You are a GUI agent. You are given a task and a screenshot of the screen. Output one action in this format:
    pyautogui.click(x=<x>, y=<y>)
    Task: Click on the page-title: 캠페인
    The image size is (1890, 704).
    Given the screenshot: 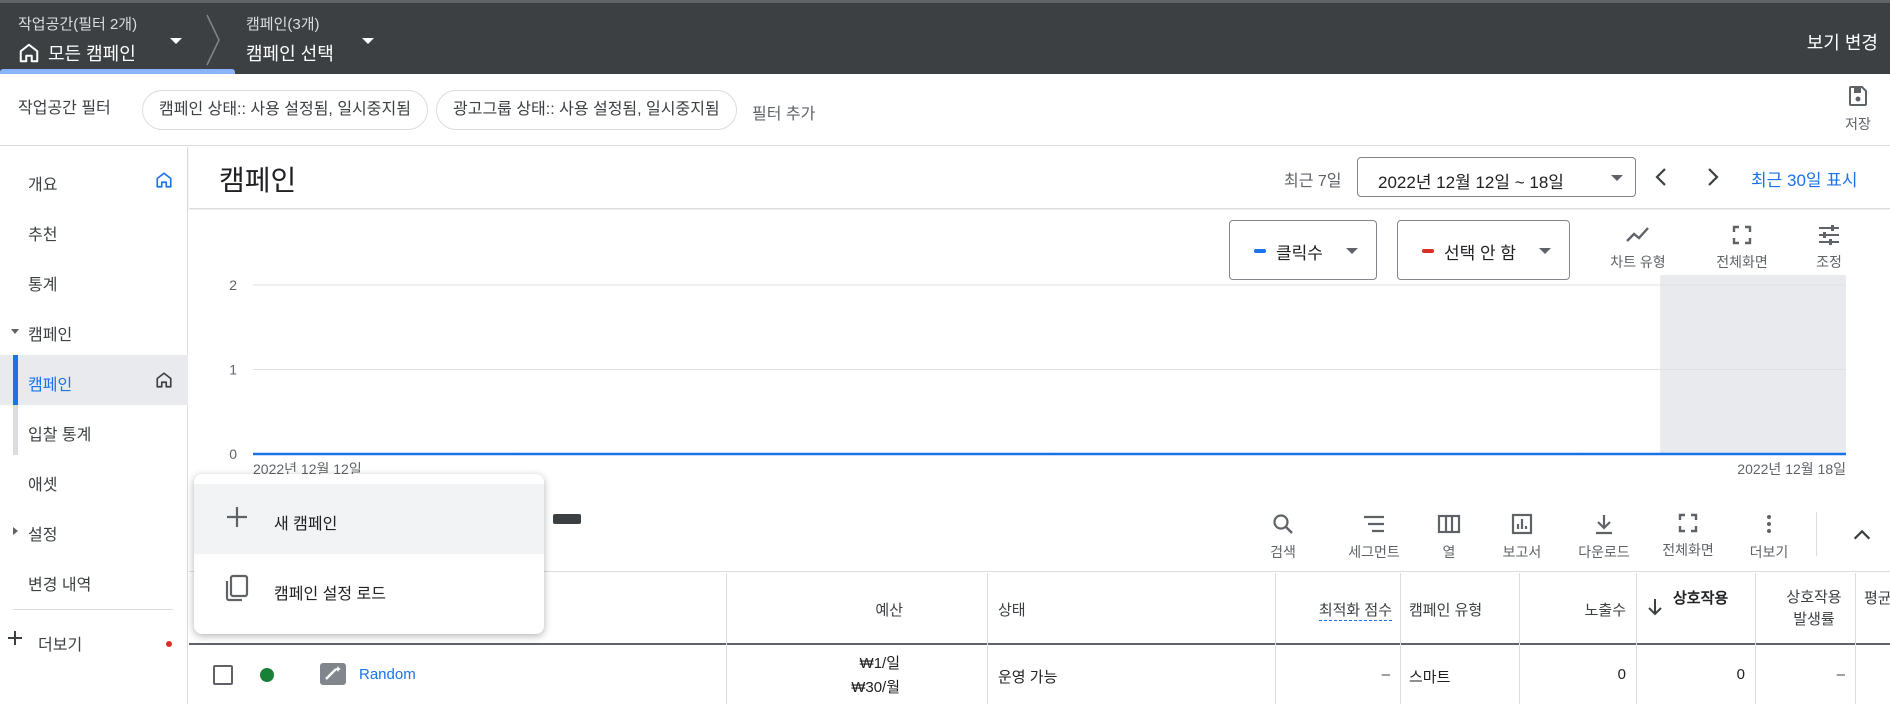 What is the action you would take?
    pyautogui.click(x=258, y=180)
    